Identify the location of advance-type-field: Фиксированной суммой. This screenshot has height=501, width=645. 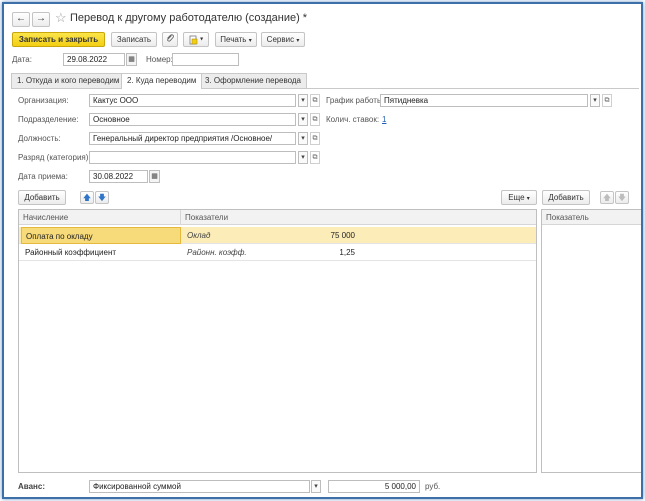
(199, 486).